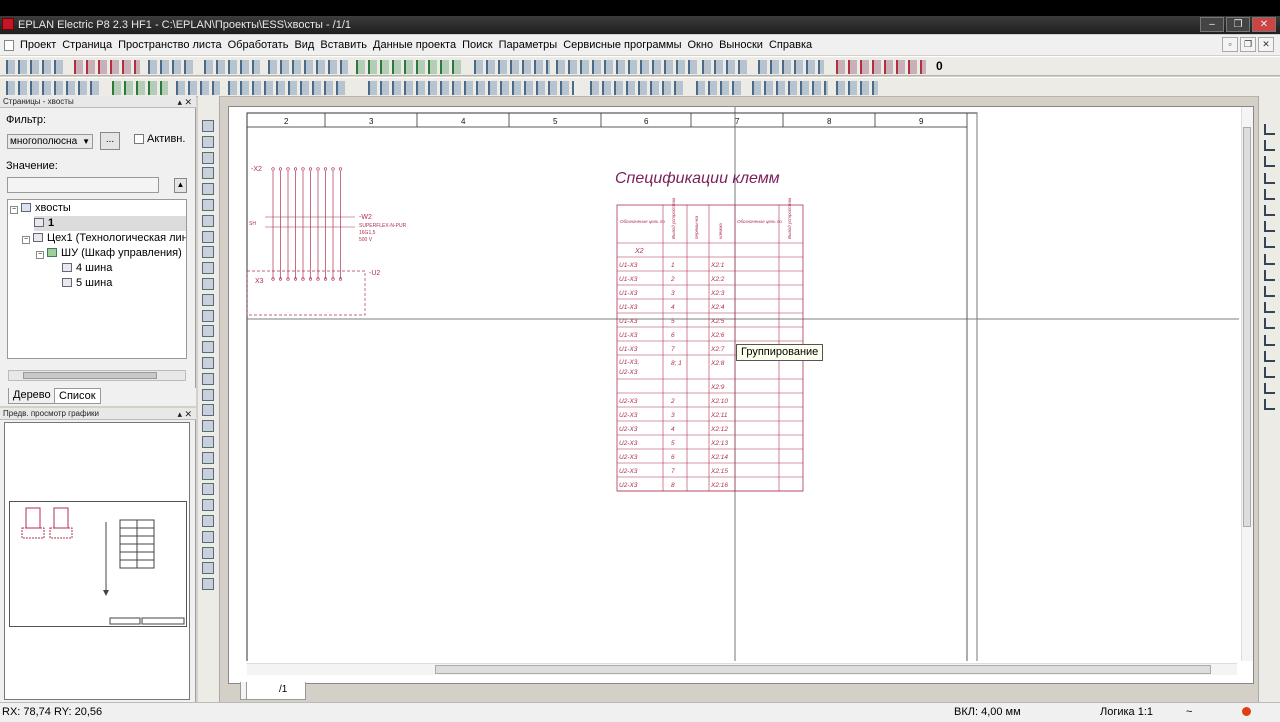 The height and width of the screenshot is (722, 1280). I want to click on tree-item-project: − хвосты, so click(40, 208).